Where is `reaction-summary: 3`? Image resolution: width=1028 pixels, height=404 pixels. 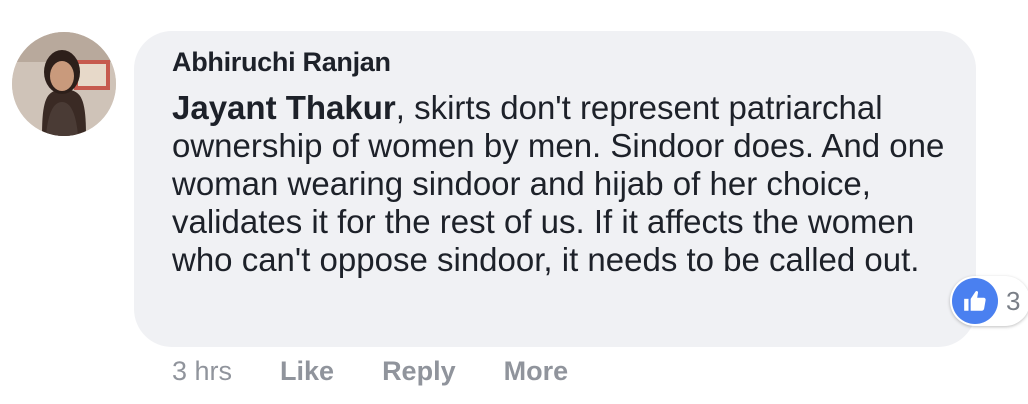 reaction-summary: 3 is located at coordinates (989, 301).